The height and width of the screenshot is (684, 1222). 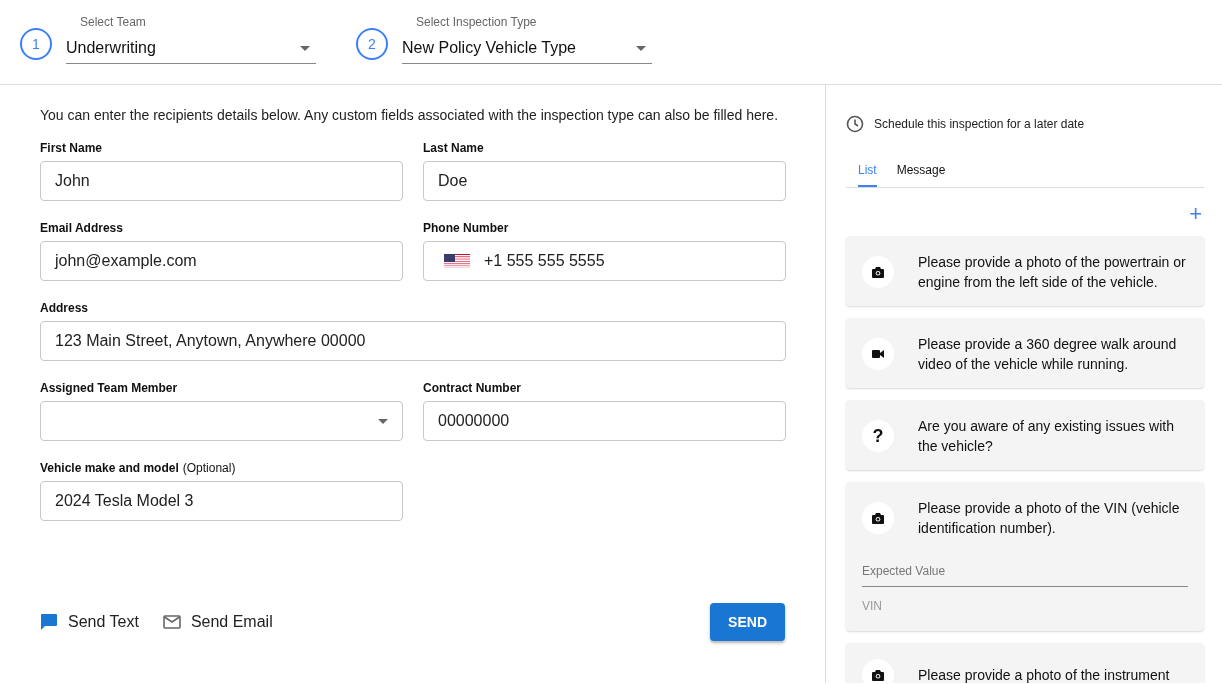 I want to click on video-camera-icon, so click(x=878, y=354).